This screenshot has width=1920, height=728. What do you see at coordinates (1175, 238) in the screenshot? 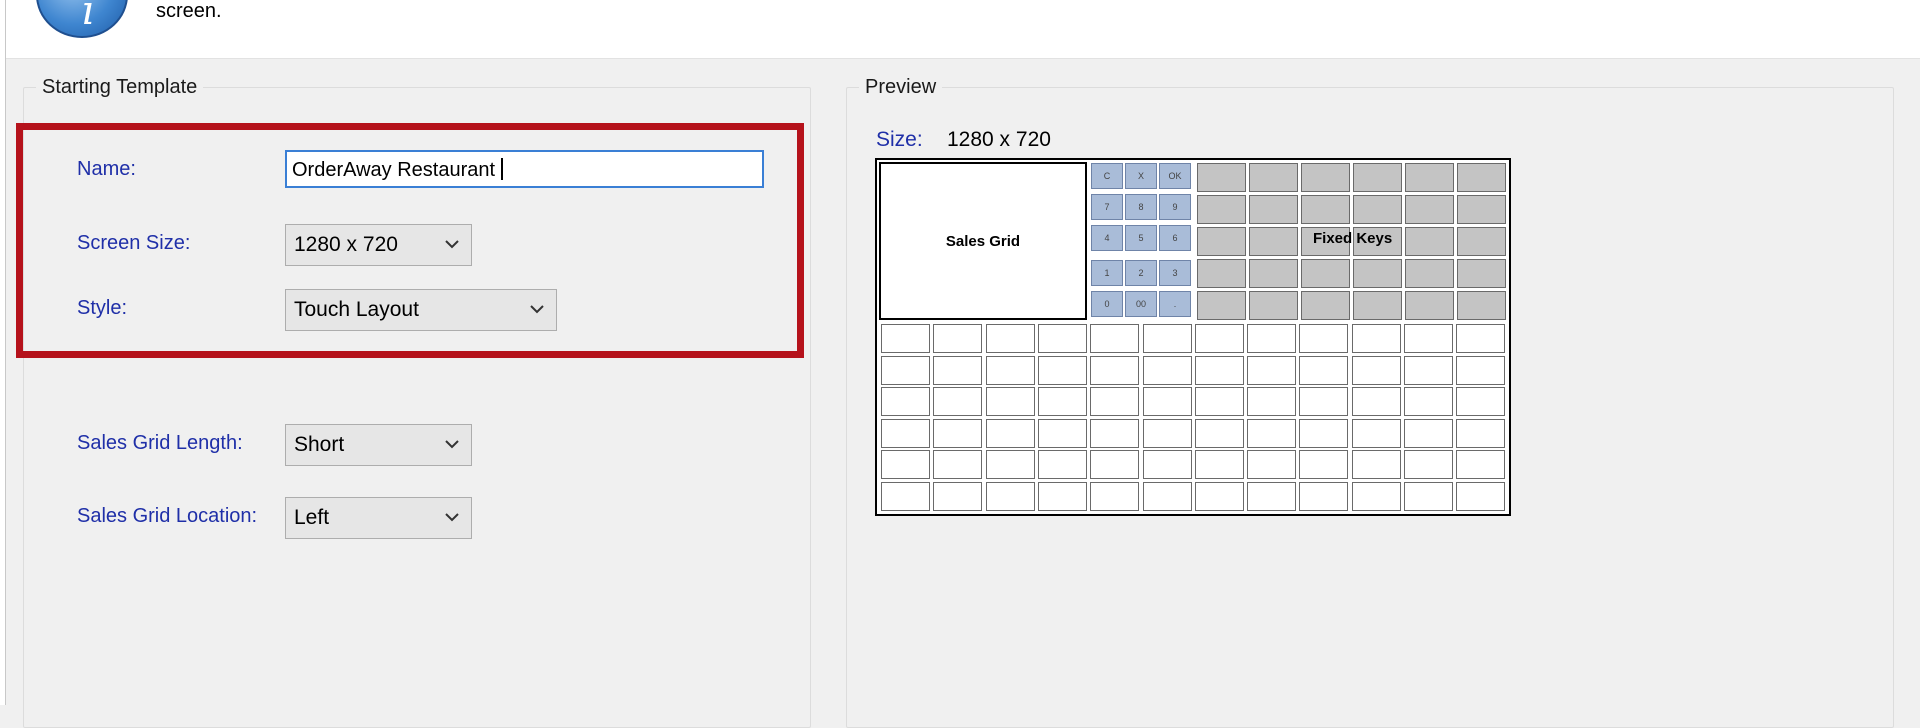
I see `preview-keypad-key: 6` at bounding box center [1175, 238].